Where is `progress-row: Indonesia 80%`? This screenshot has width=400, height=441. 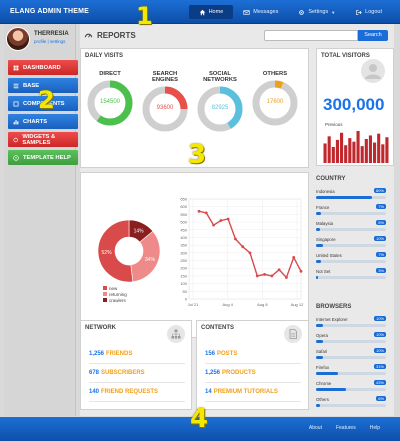
progress-row: Indonesia 80% is located at coordinates (351, 196).